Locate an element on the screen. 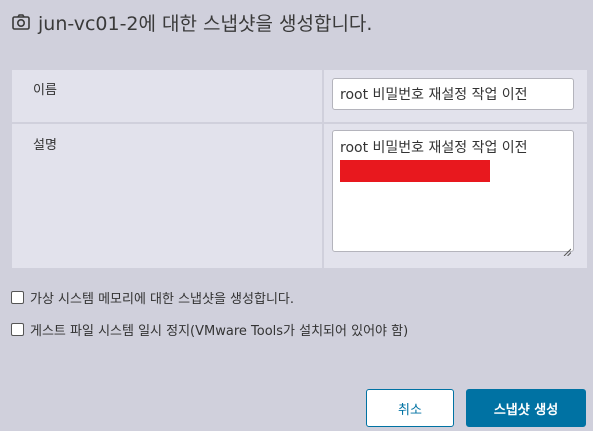 The image size is (593, 431). description-field-cell: root 비밀번호 재설정 작업 이전 is located at coordinates (455, 196).